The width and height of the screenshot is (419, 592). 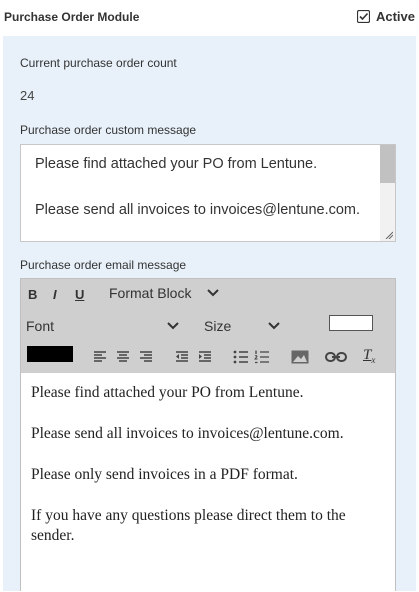 I want to click on count-value: 24, so click(x=27, y=95).